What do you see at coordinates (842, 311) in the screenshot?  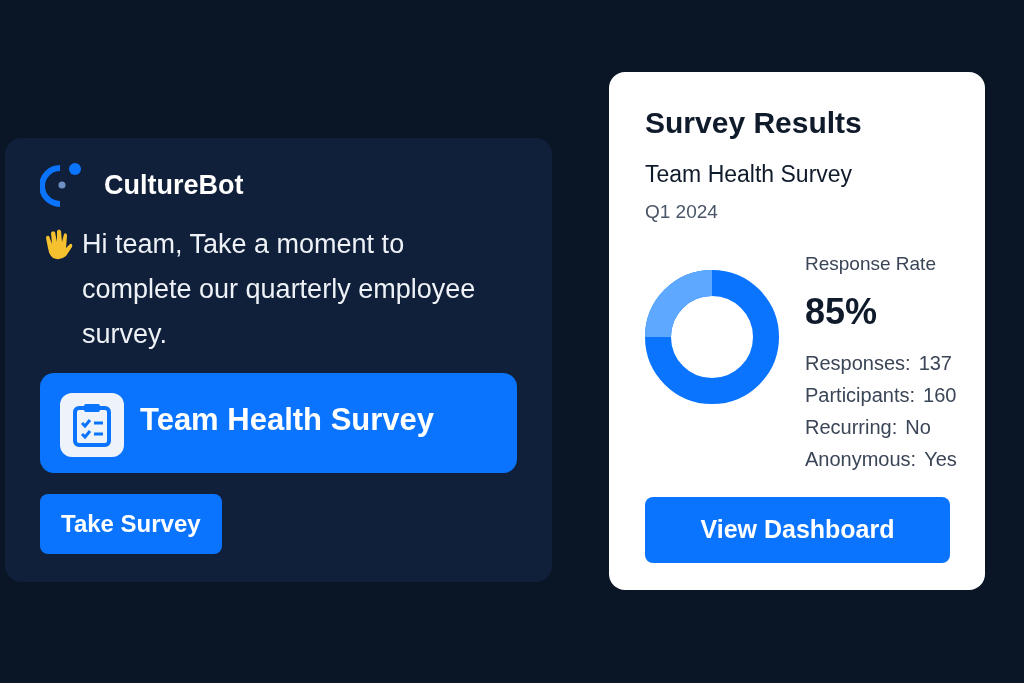 I see `rate-value: 85%` at bounding box center [842, 311].